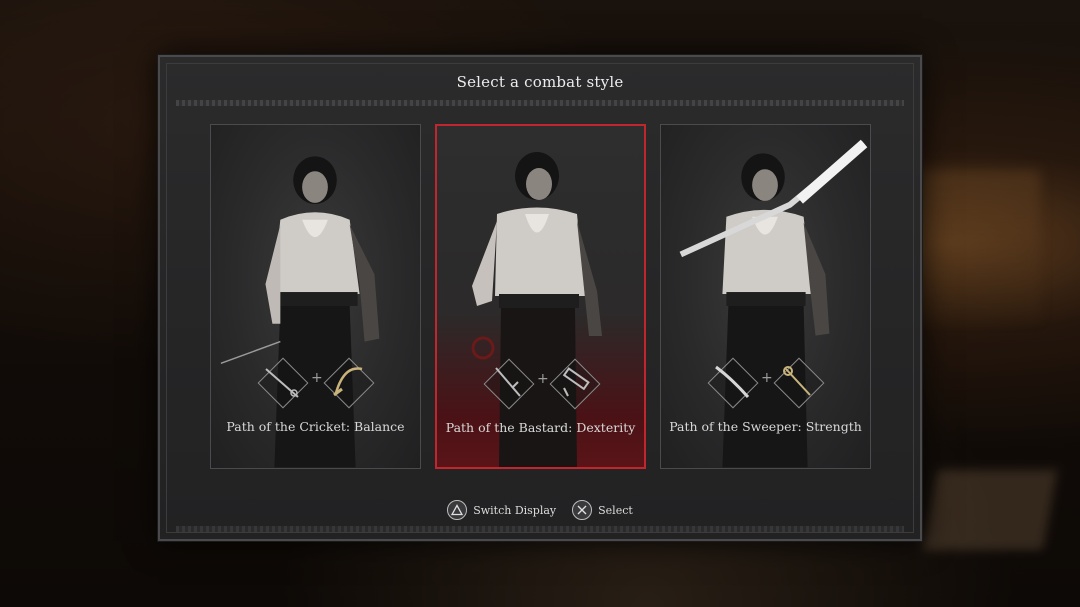 This screenshot has height=607, width=1080. What do you see at coordinates (540, 103) in the screenshot?
I see `title-divider` at bounding box center [540, 103].